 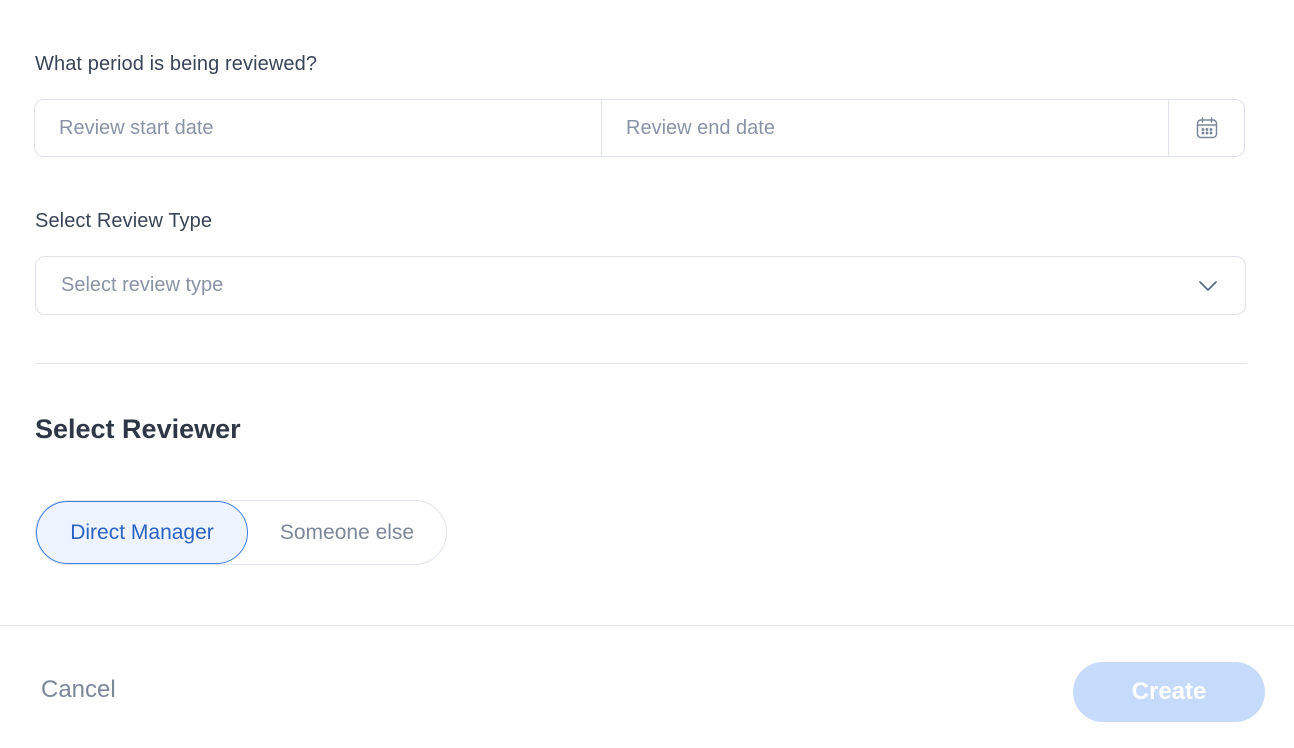 What do you see at coordinates (124, 221) in the screenshot?
I see `review-type-label: Select Review Type` at bounding box center [124, 221].